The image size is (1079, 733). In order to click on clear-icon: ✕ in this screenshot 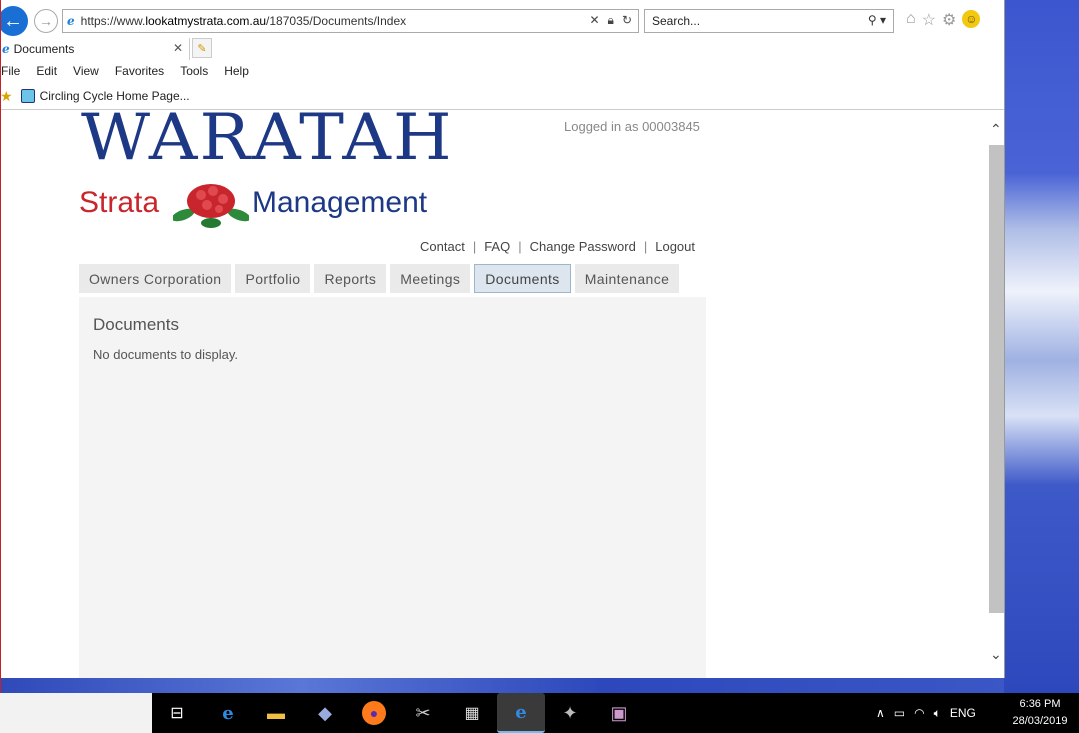, I will do `click(594, 20)`.